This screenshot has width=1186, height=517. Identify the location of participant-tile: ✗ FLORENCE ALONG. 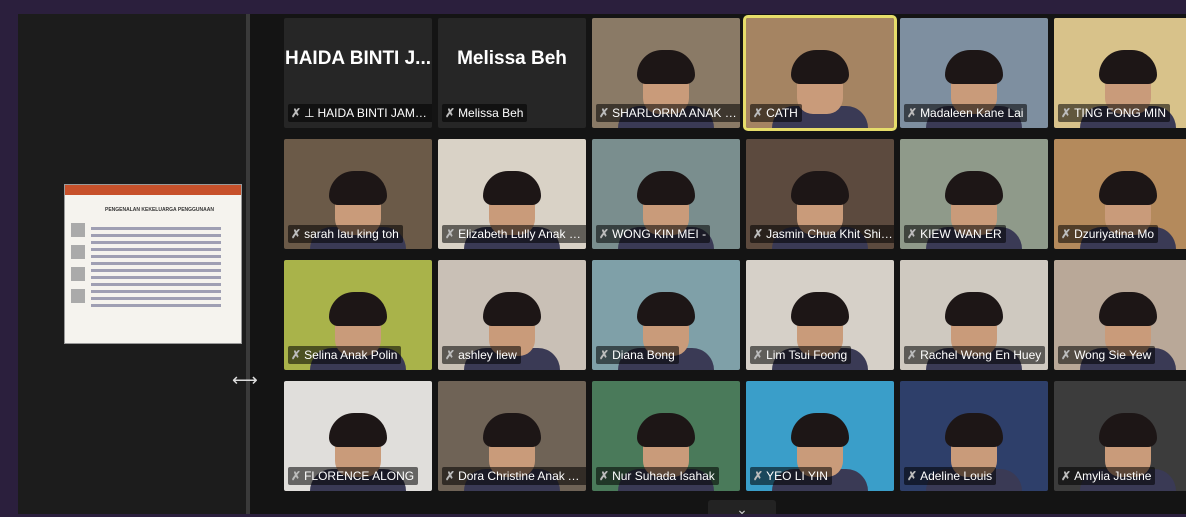
(358, 436).